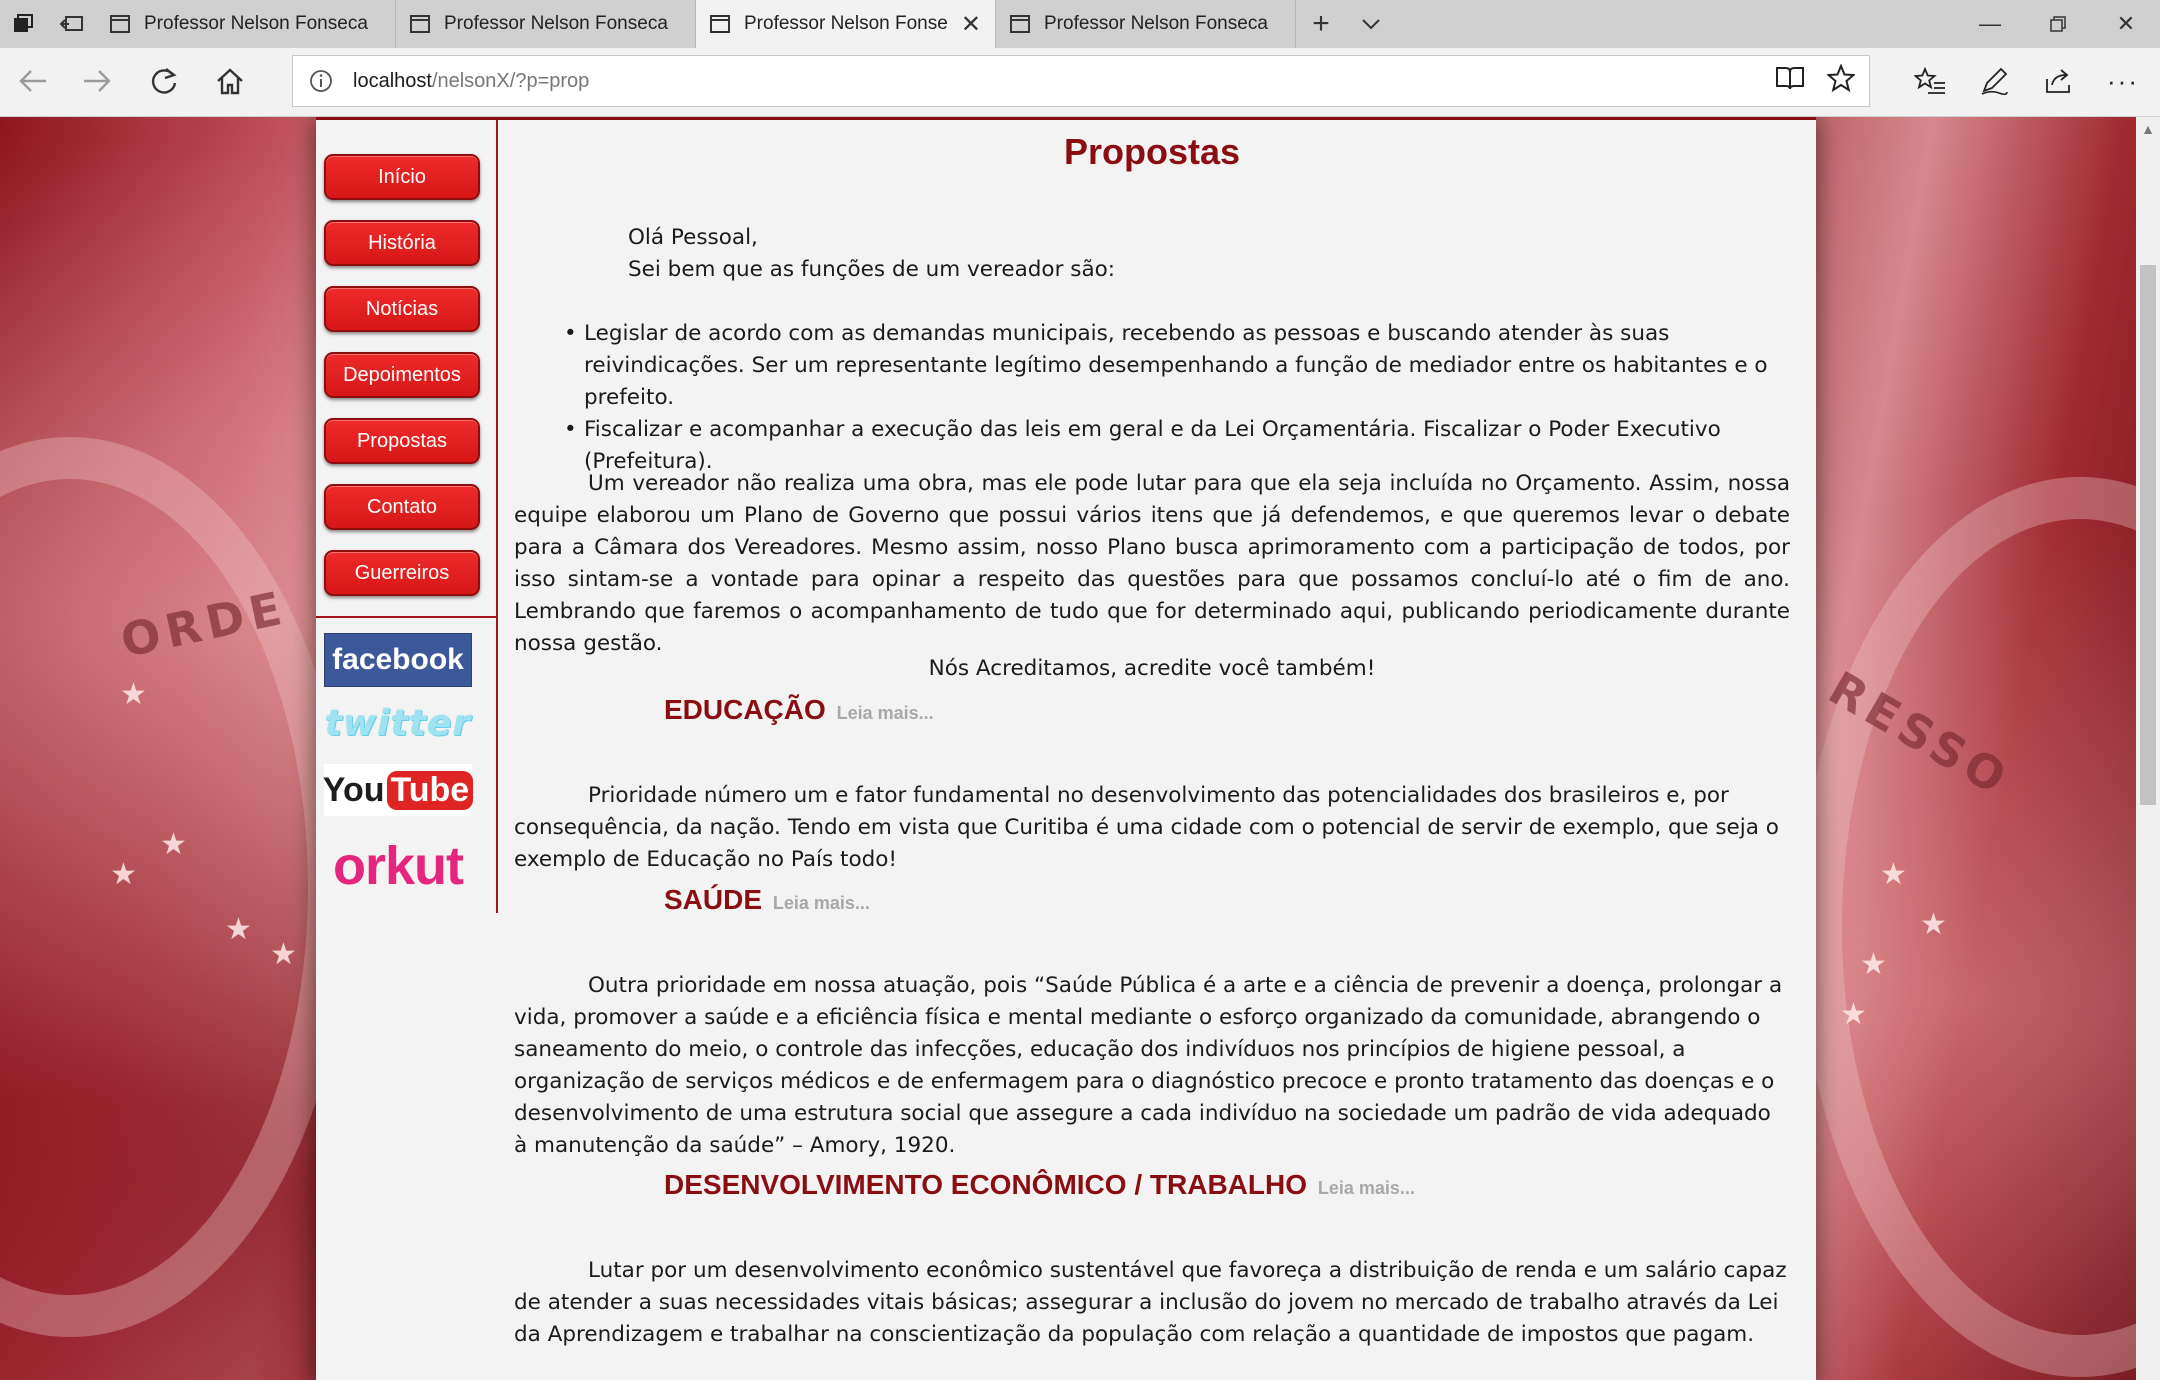 The height and width of the screenshot is (1380, 2160). Describe the element at coordinates (713, 899) in the screenshot. I see `section-title: SAÚDE` at that location.